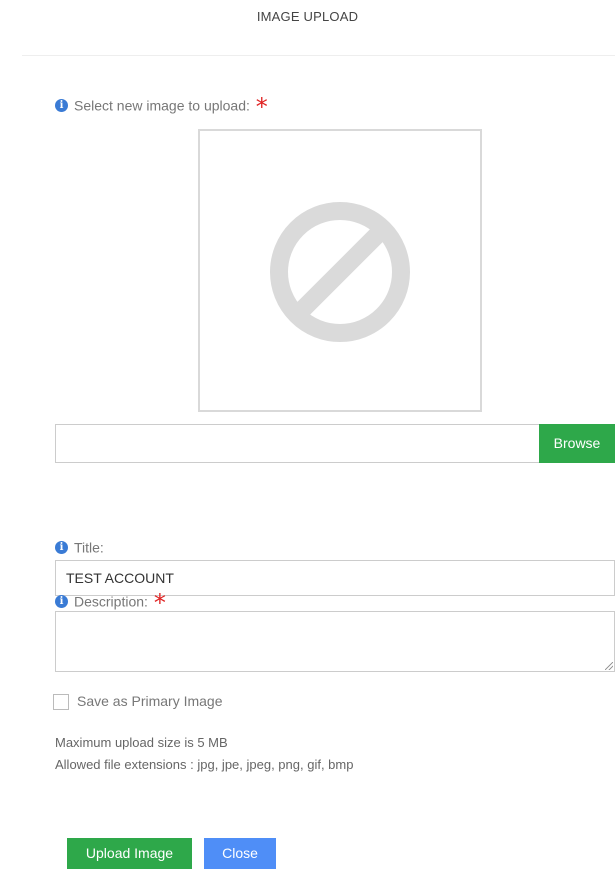  Describe the element at coordinates (318, 55) in the screenshot. I see `header-divider` at that location.